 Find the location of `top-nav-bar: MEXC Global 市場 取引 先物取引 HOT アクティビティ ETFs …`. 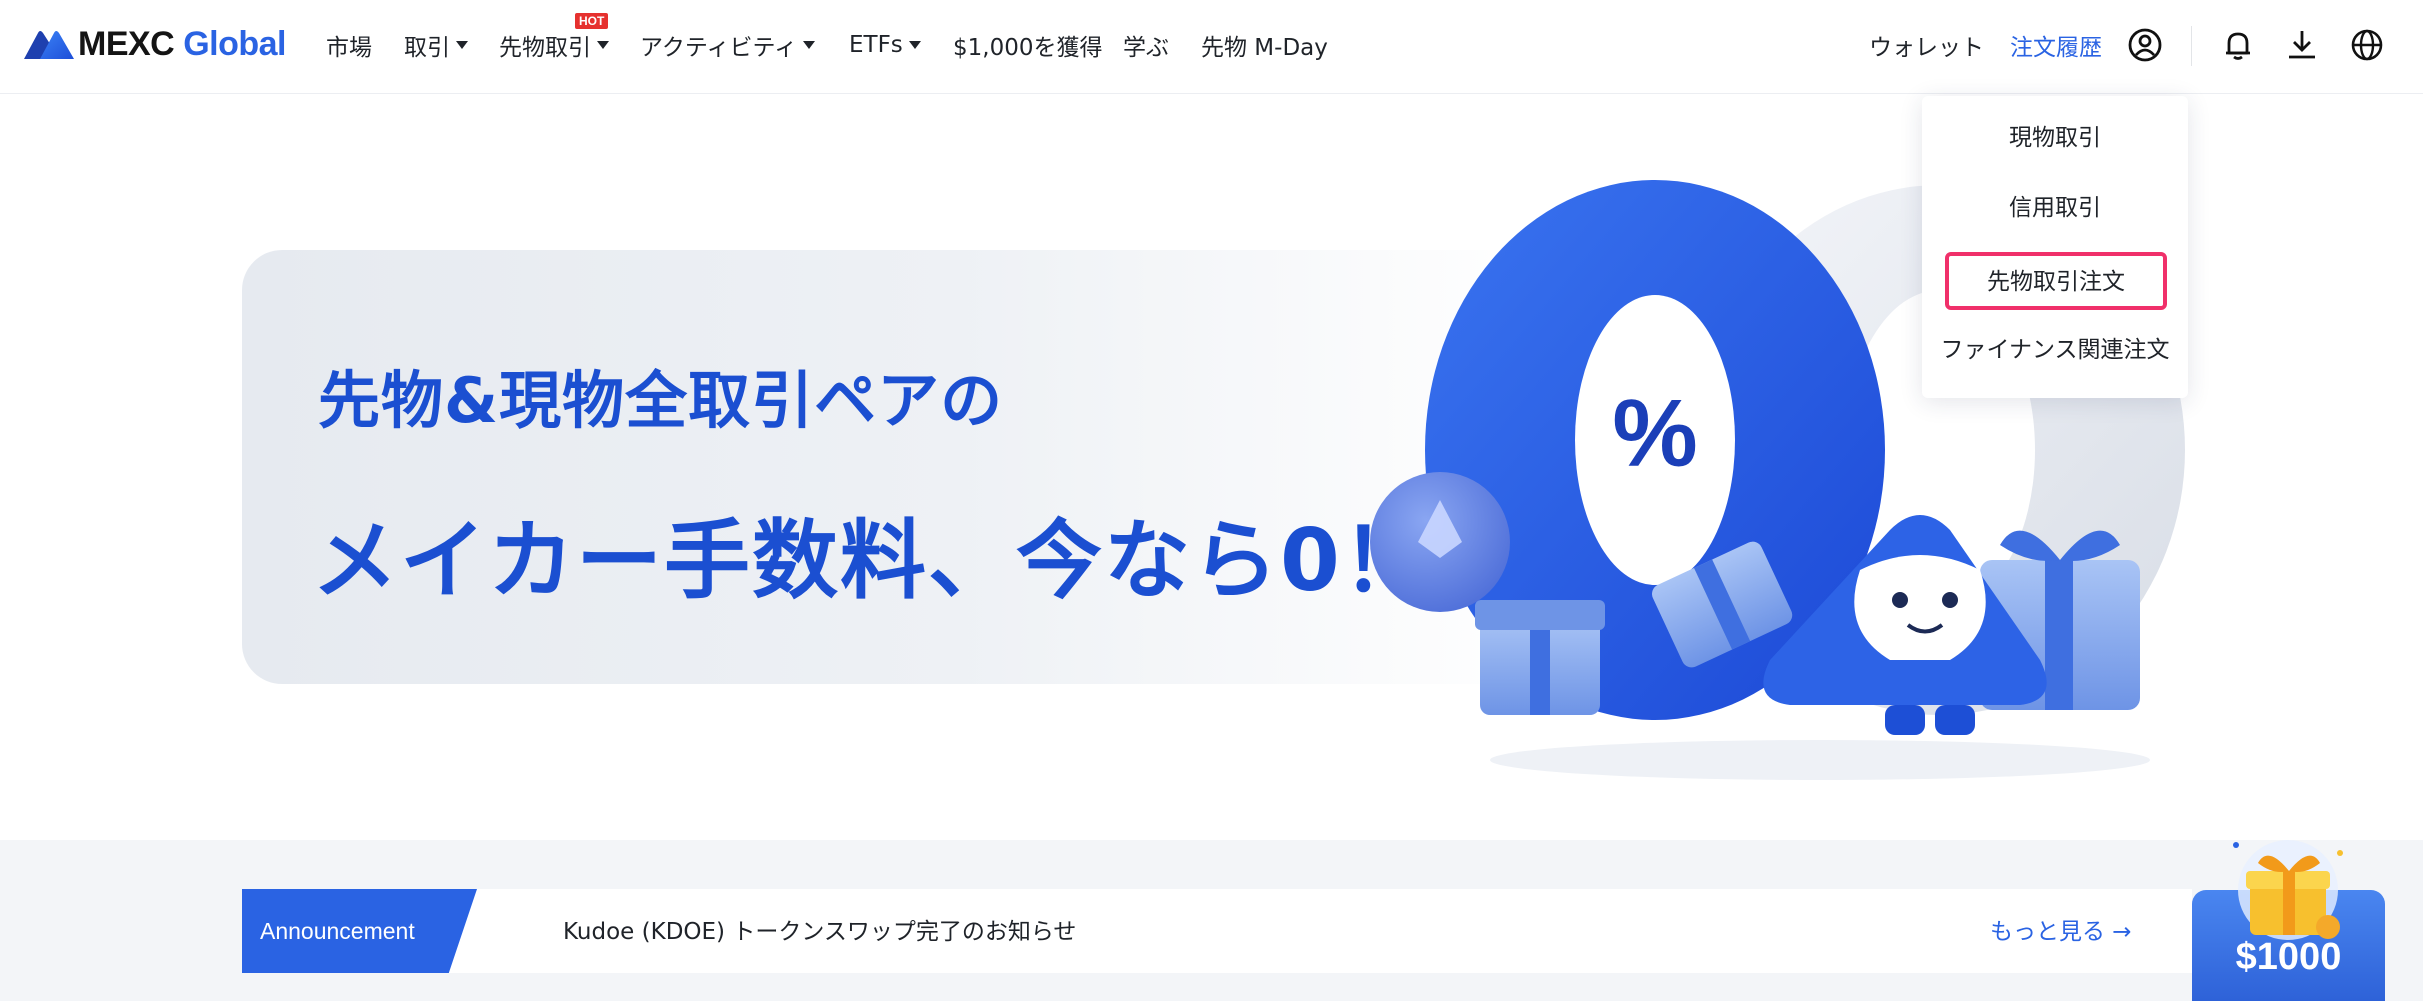

top-nav-bar: MEXC Global 市場 取引 先物取引 HOT アクティビティ ETFs … is located at coordinates (1211, 47).